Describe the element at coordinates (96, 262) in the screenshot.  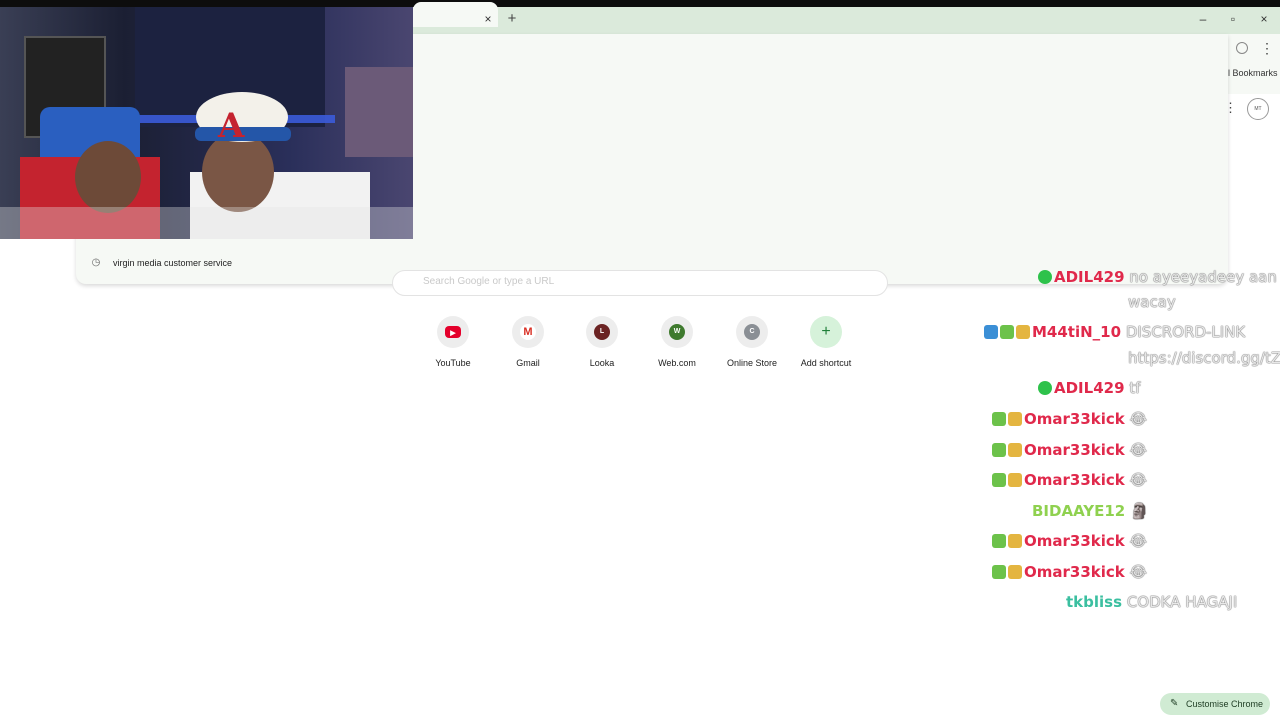
I see `history-icon: ◷` at that location.